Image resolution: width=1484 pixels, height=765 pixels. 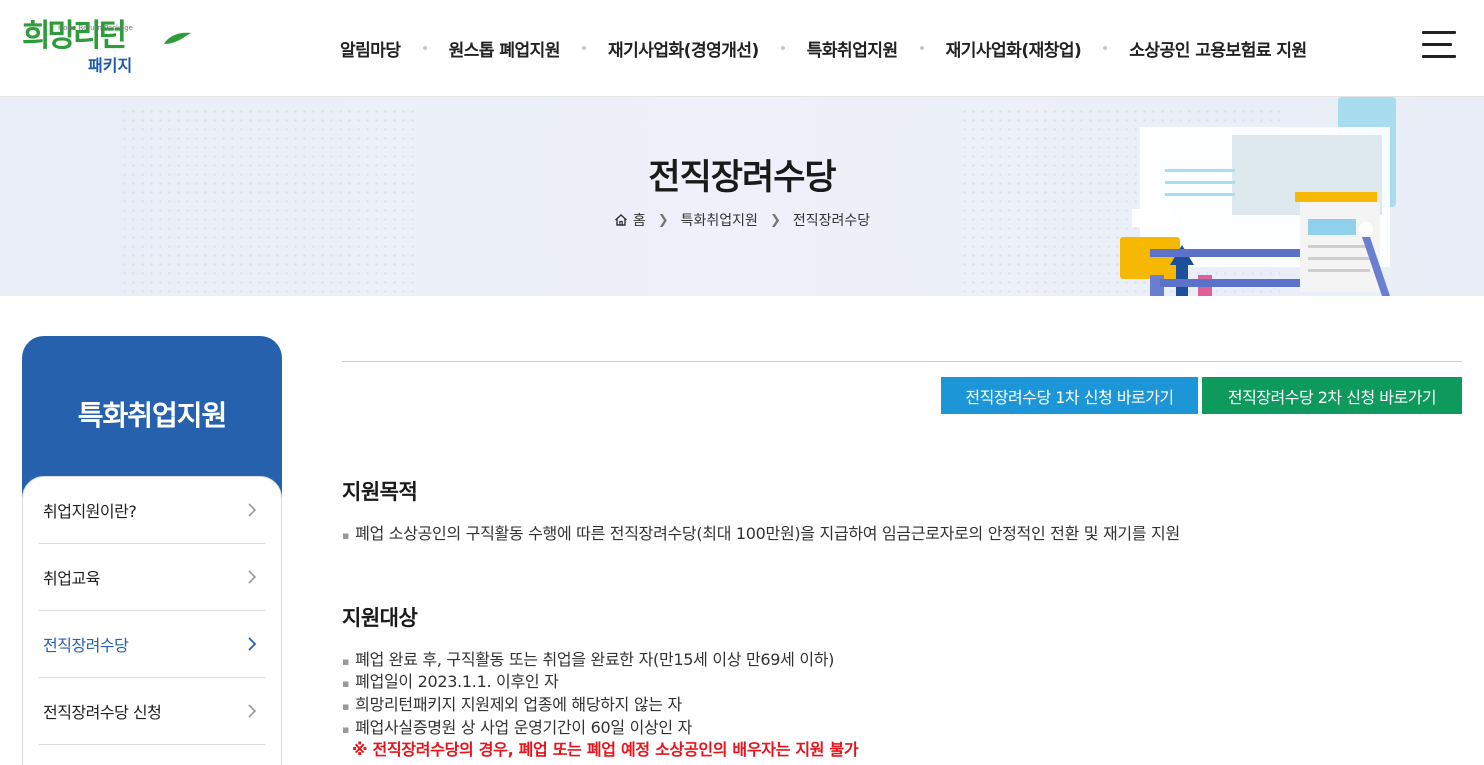 What do you see at coordinates (505, 48) in the screenshot?
I see `nav-item-closure-support: 원스톱 폐업지원` at bounding box center [505, 48].